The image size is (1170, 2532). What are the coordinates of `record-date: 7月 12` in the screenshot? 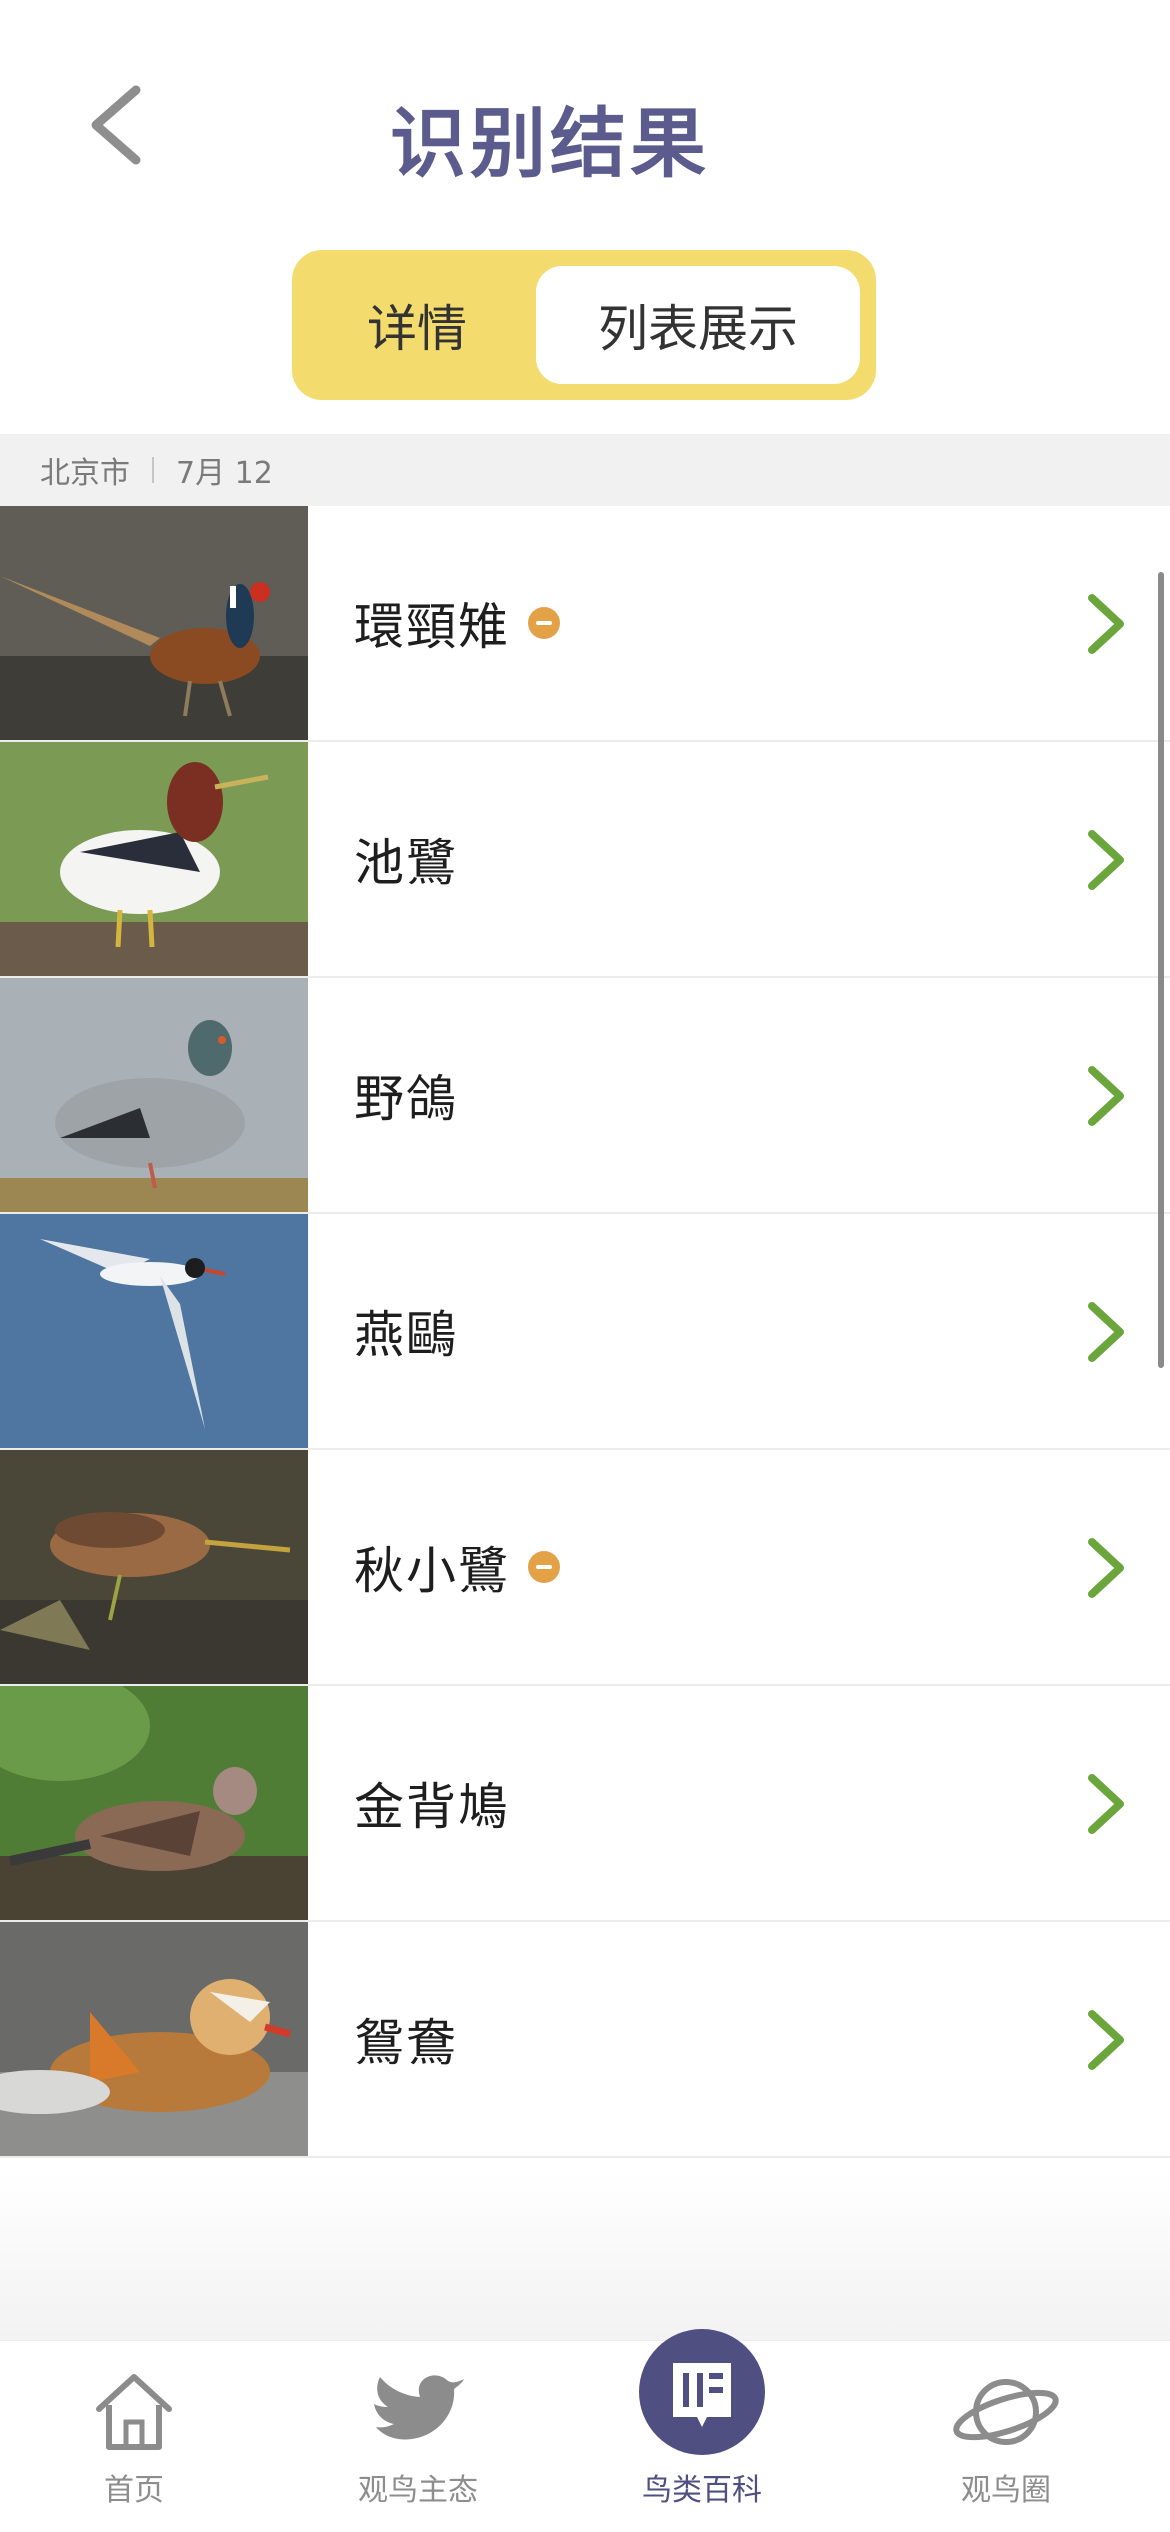 It's located at (224, 473).